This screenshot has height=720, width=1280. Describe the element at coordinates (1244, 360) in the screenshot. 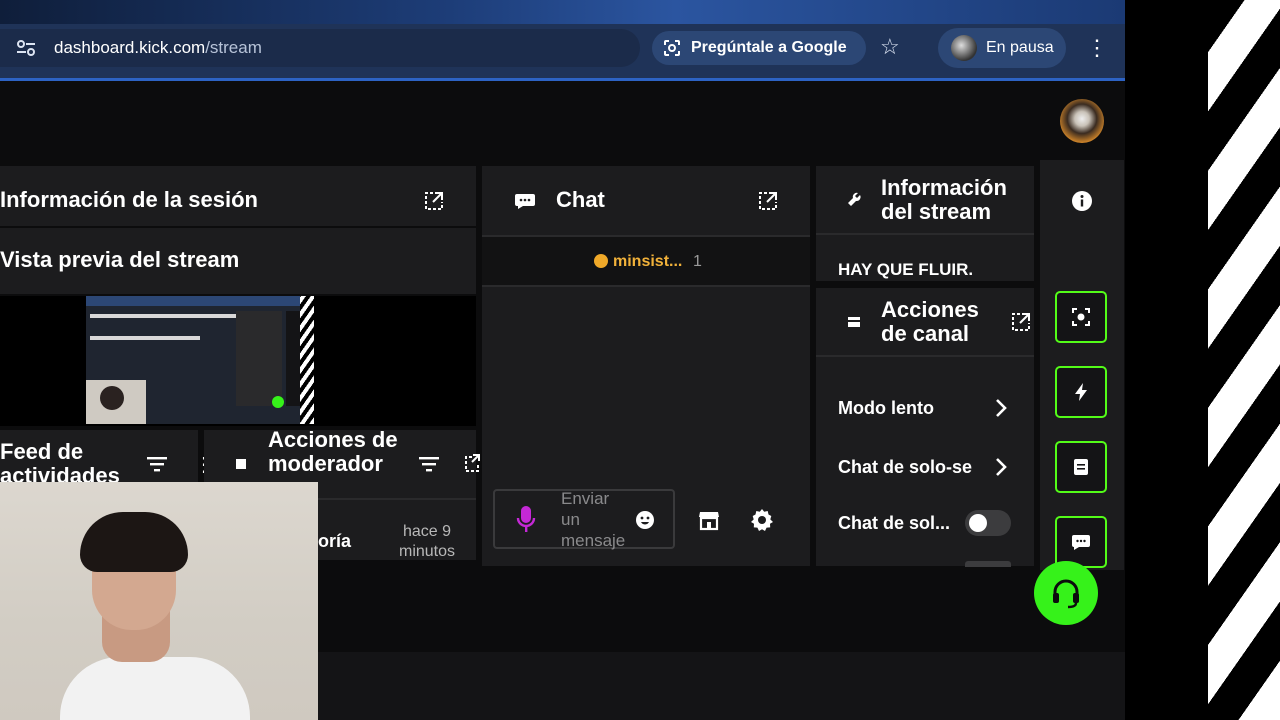

I see `striped-border` at that location.